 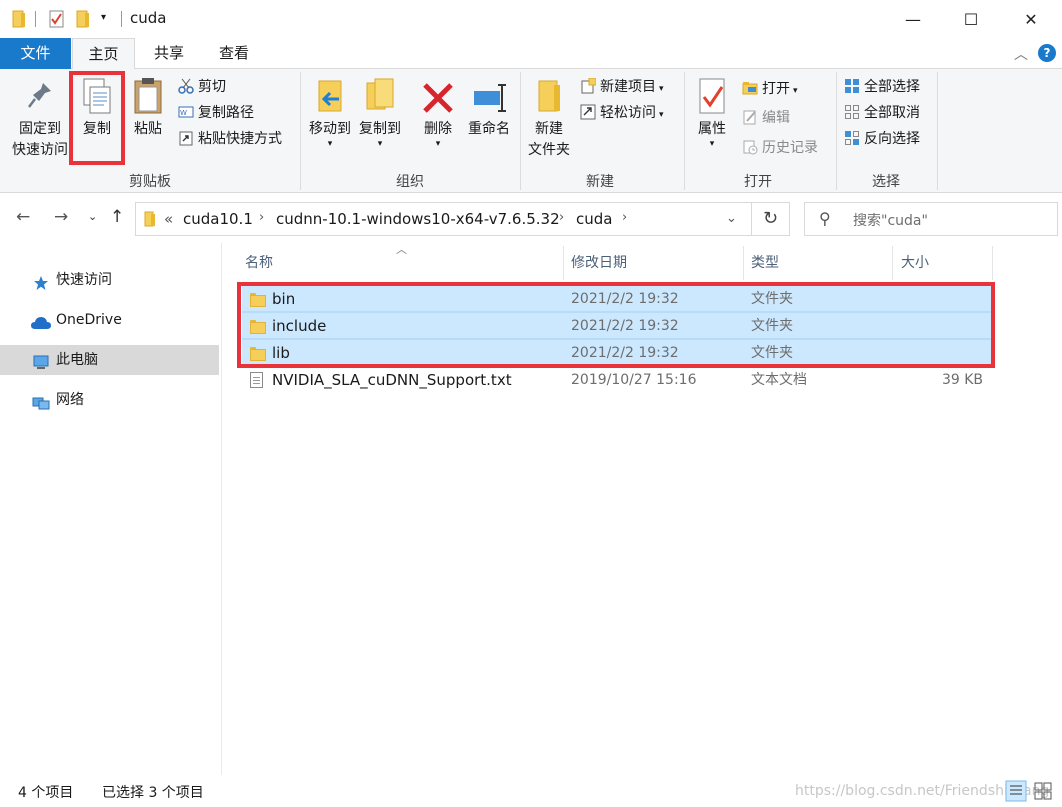 What do you see at coordinates (750, 117) in the screenshot?
I see `edit-icon` at bounding box center [750, 117].